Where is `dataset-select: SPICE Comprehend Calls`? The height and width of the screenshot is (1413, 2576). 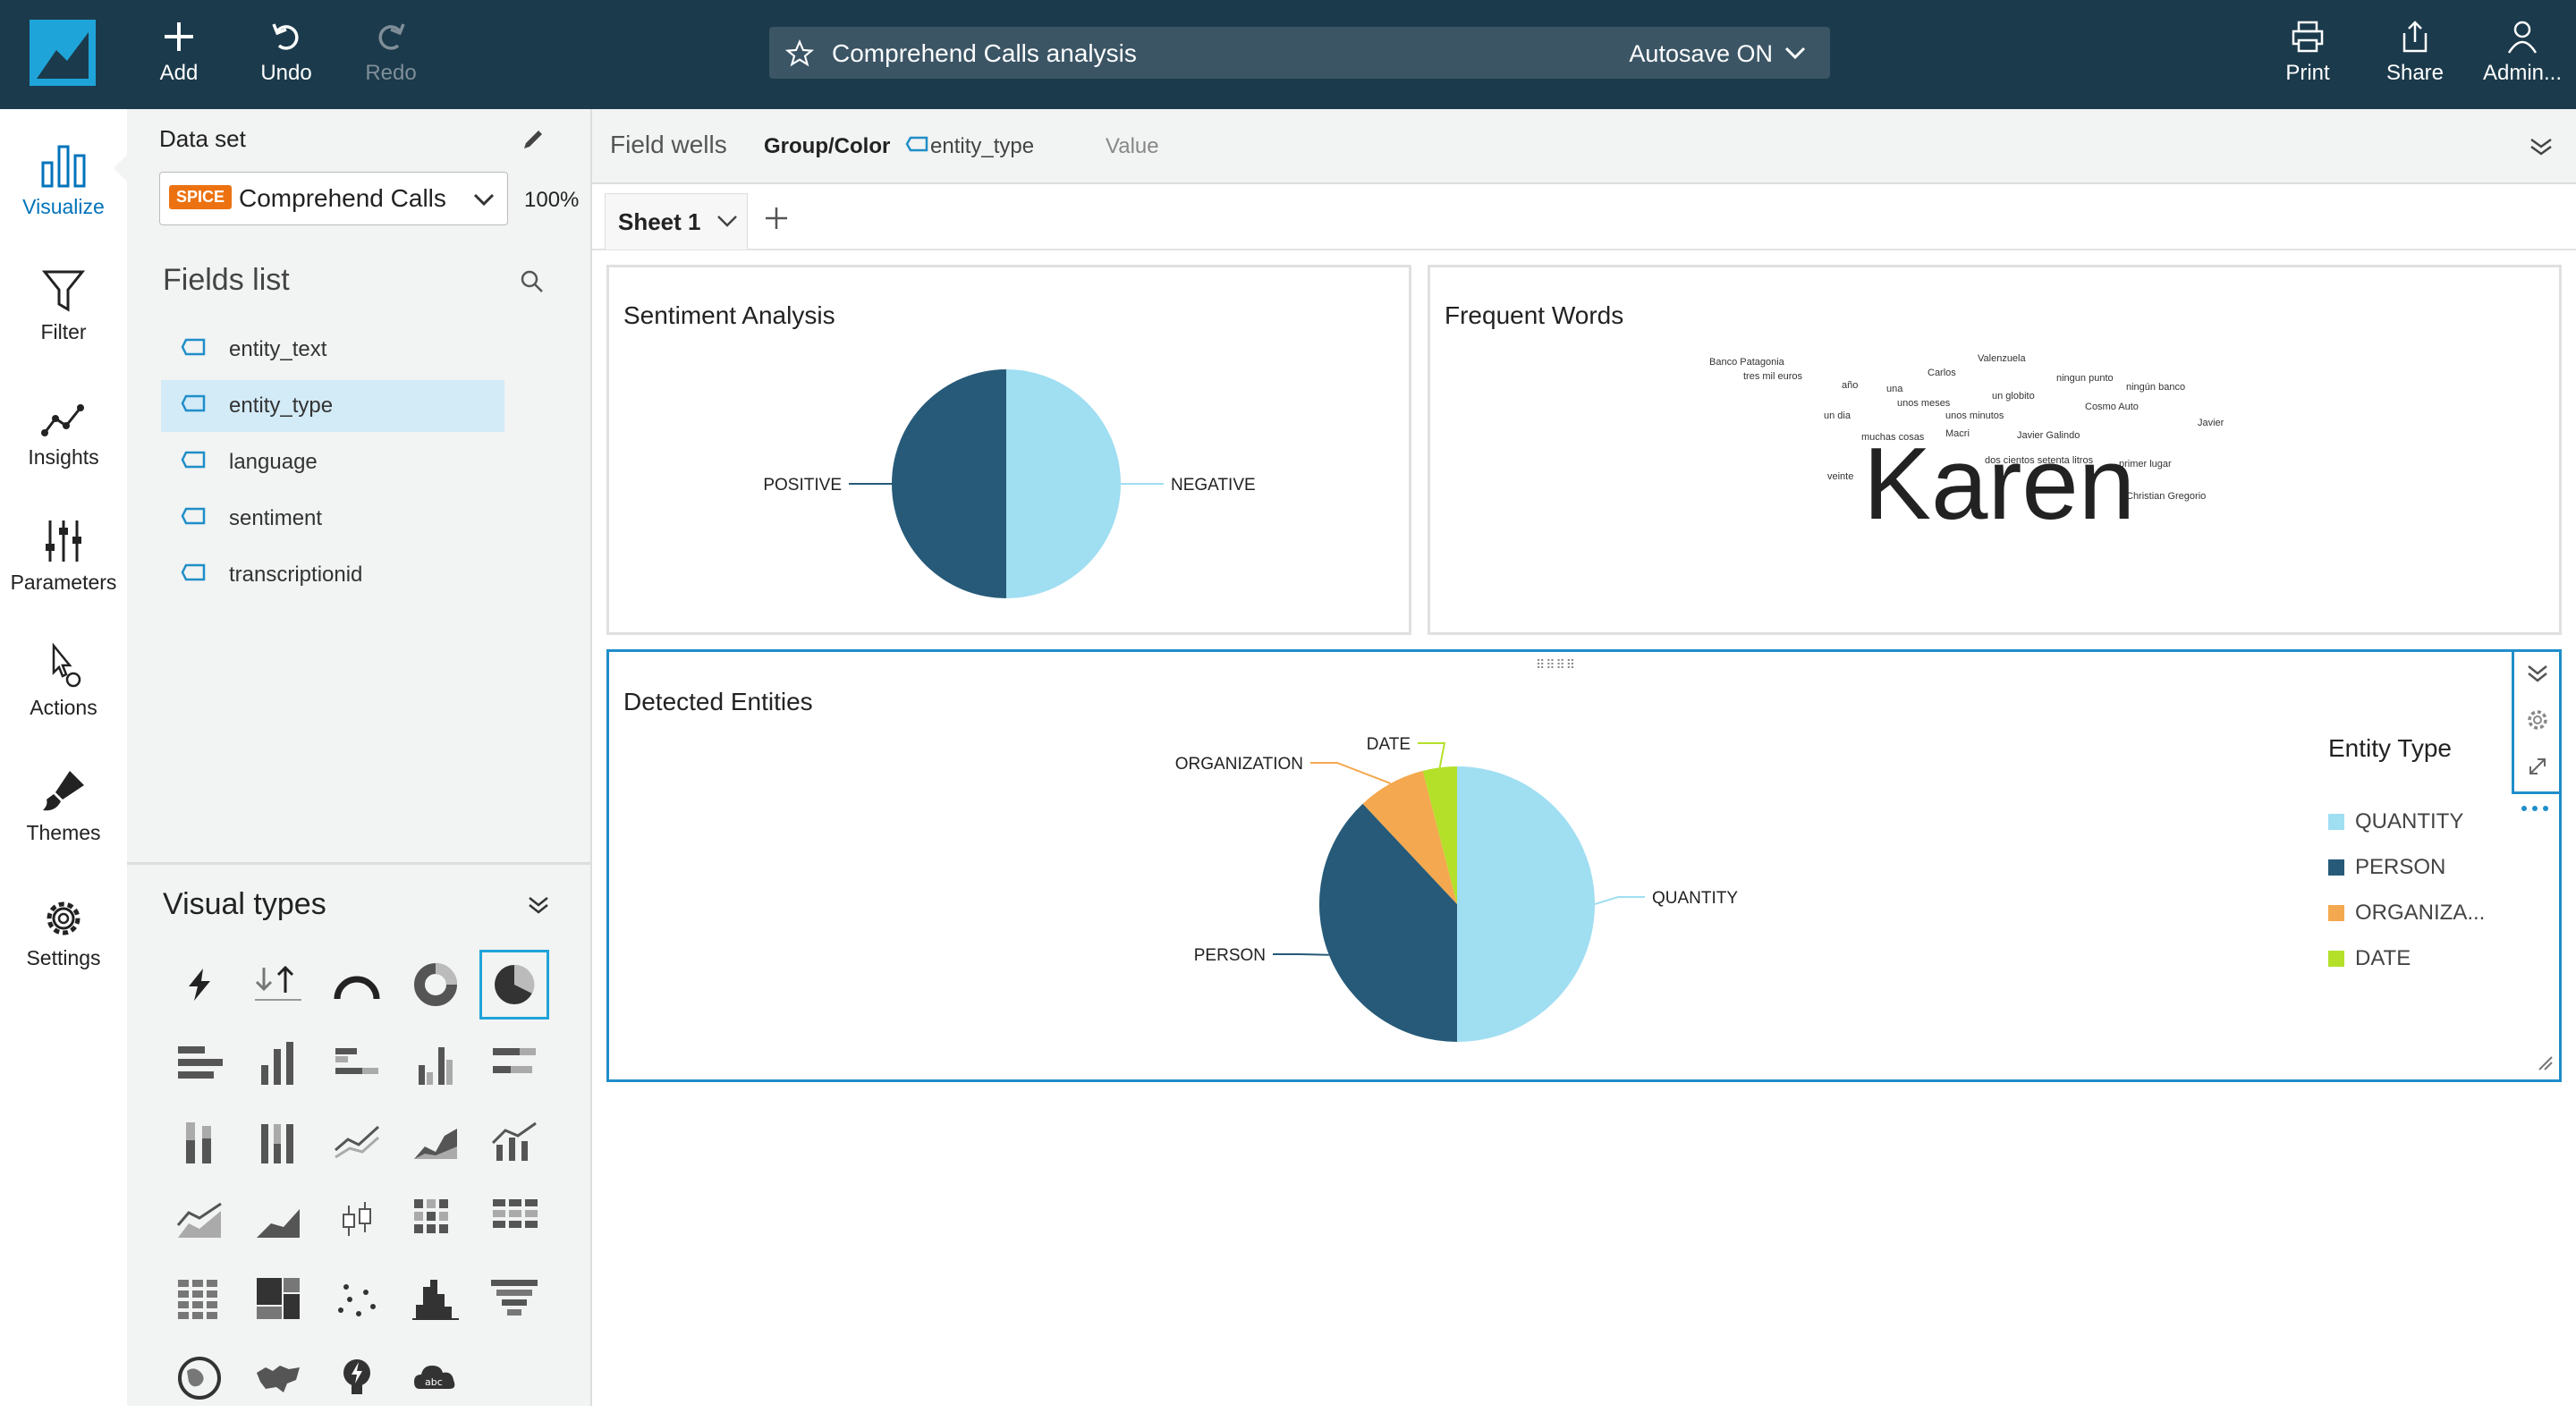 dataset-select: SPICE Comprehend Calls is located at coordinates (333, 198).